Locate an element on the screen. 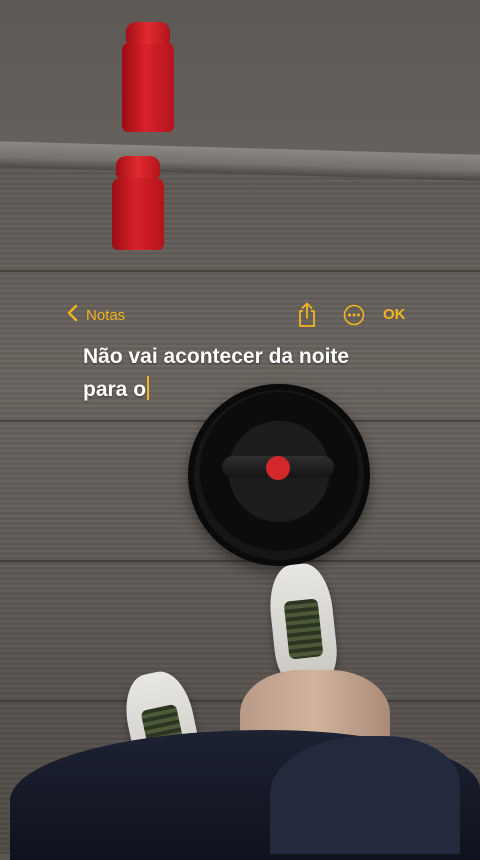 This screenshot has width=480, height=860. back-label: Notas is located at coordinates (106, 315).